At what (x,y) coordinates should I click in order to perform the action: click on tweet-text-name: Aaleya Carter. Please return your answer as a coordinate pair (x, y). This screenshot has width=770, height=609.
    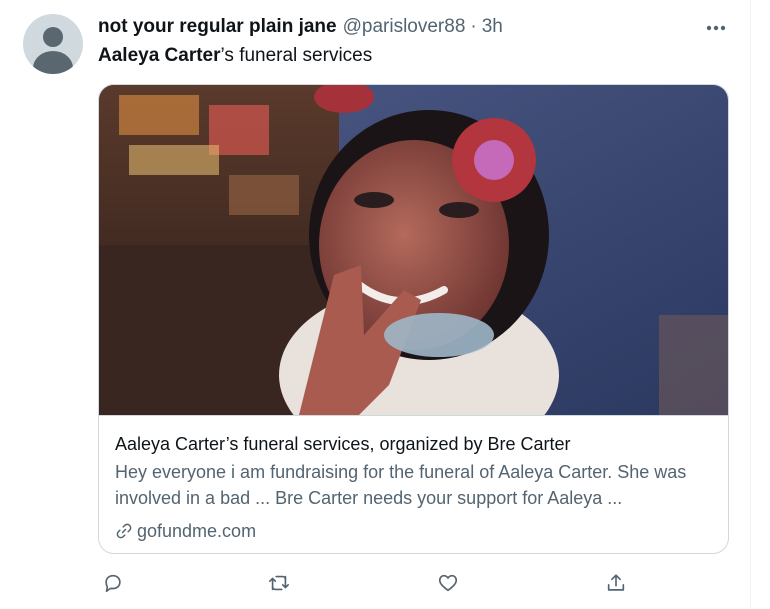
    Looking at the image, I should click on (159, 55).